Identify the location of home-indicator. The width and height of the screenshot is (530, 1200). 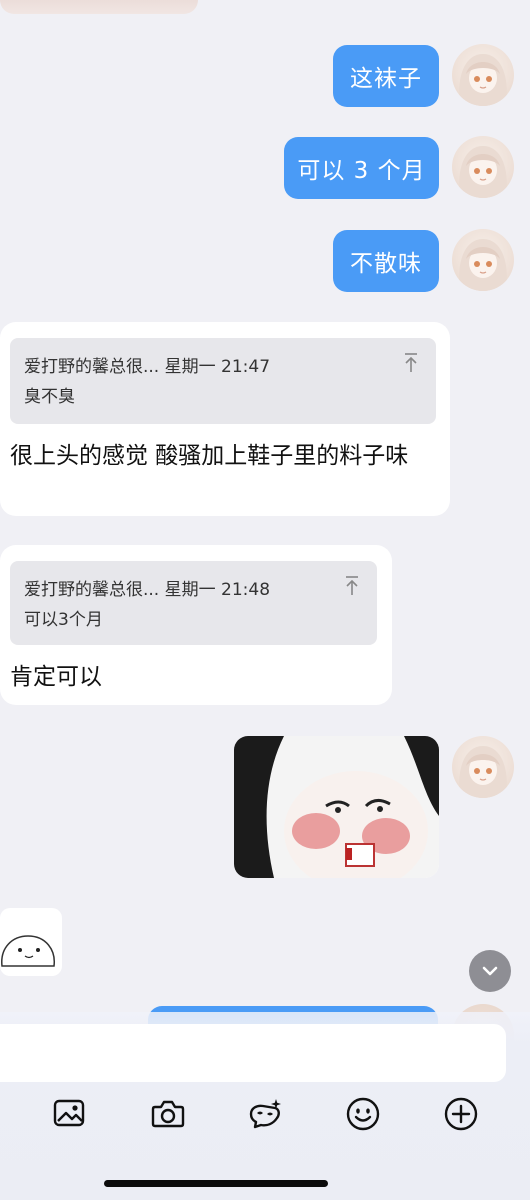
(216, 1183).